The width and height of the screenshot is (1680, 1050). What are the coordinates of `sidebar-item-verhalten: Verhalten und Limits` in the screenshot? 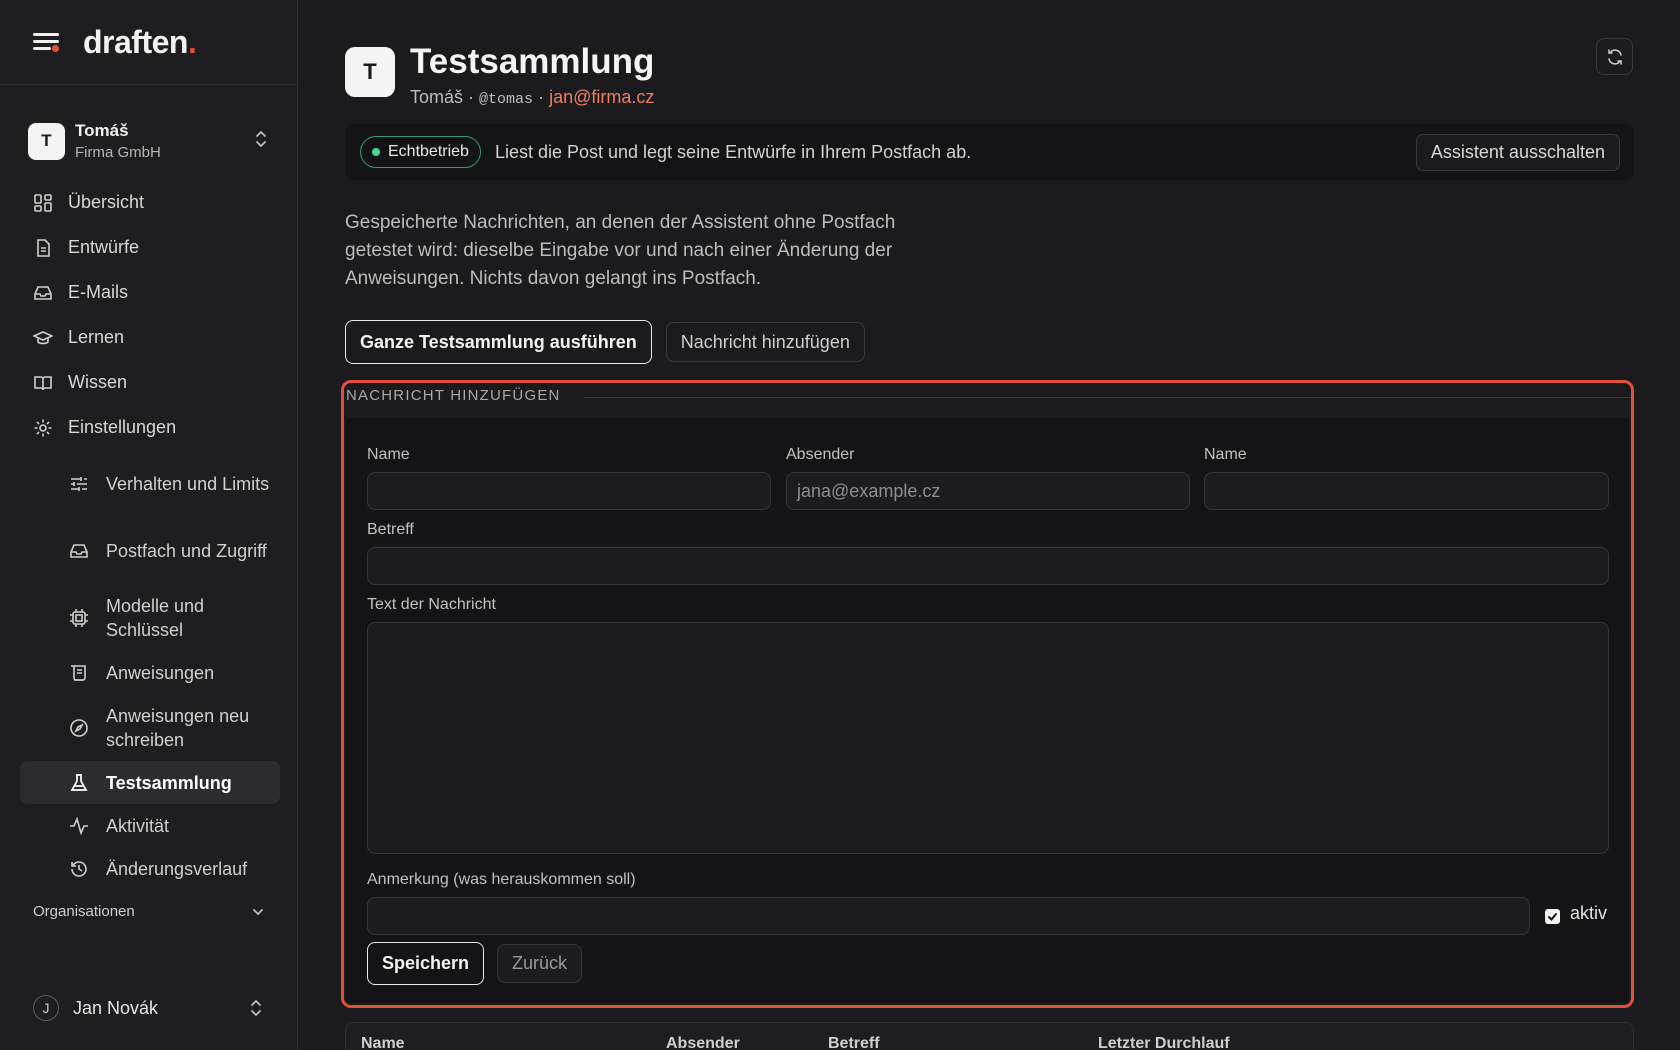 It's located at (150, 483).